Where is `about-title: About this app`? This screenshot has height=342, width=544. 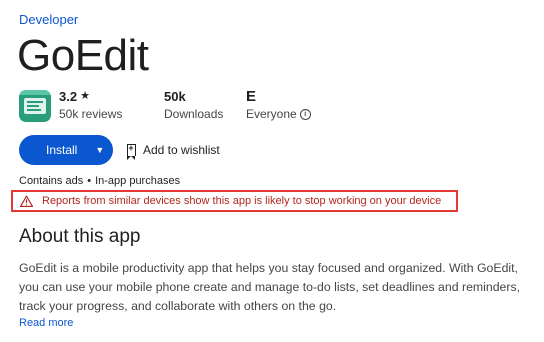 about-title: About this app is located at coordinates (80, 236).